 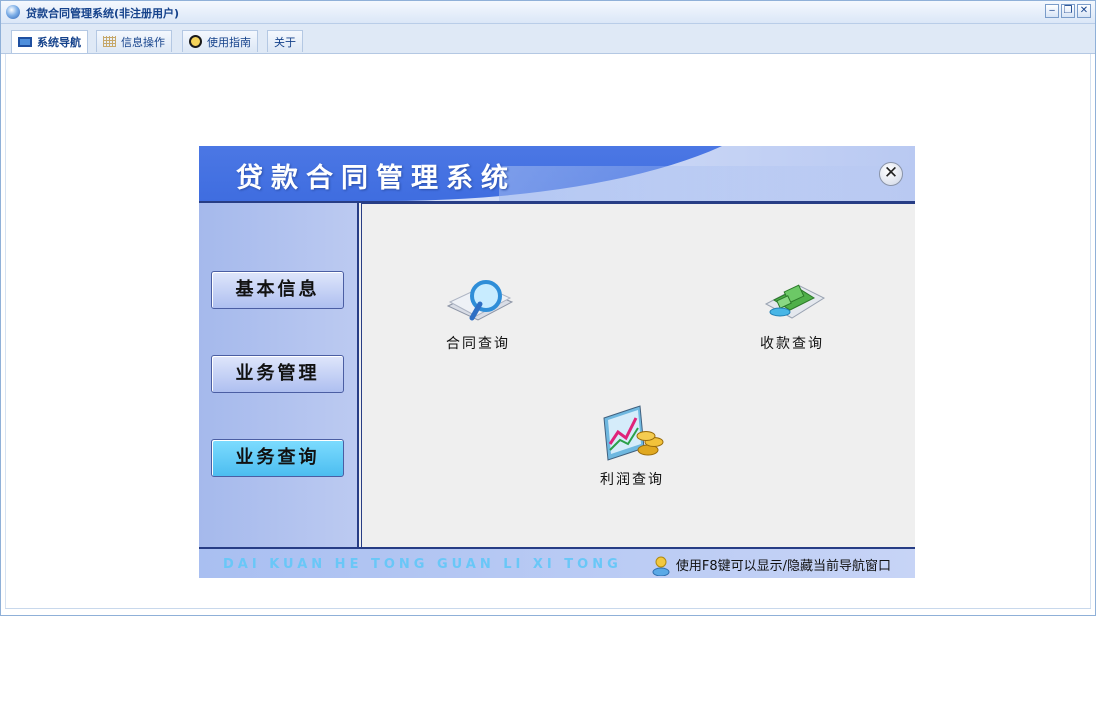 What do you see at coordinates (277, 458) in the screenshot?
I see `nav-business-query-button: 业务查询` at bounding box center [277, 458].